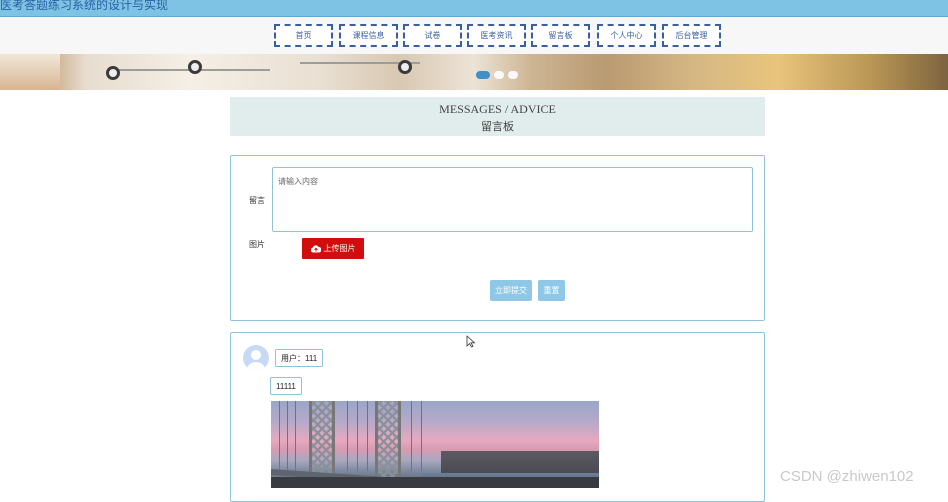 This screenshot has height=502, width=948. Describe the element at coordinates (257, 200) in the screenshot. I see `message-label: 留言` at that location.